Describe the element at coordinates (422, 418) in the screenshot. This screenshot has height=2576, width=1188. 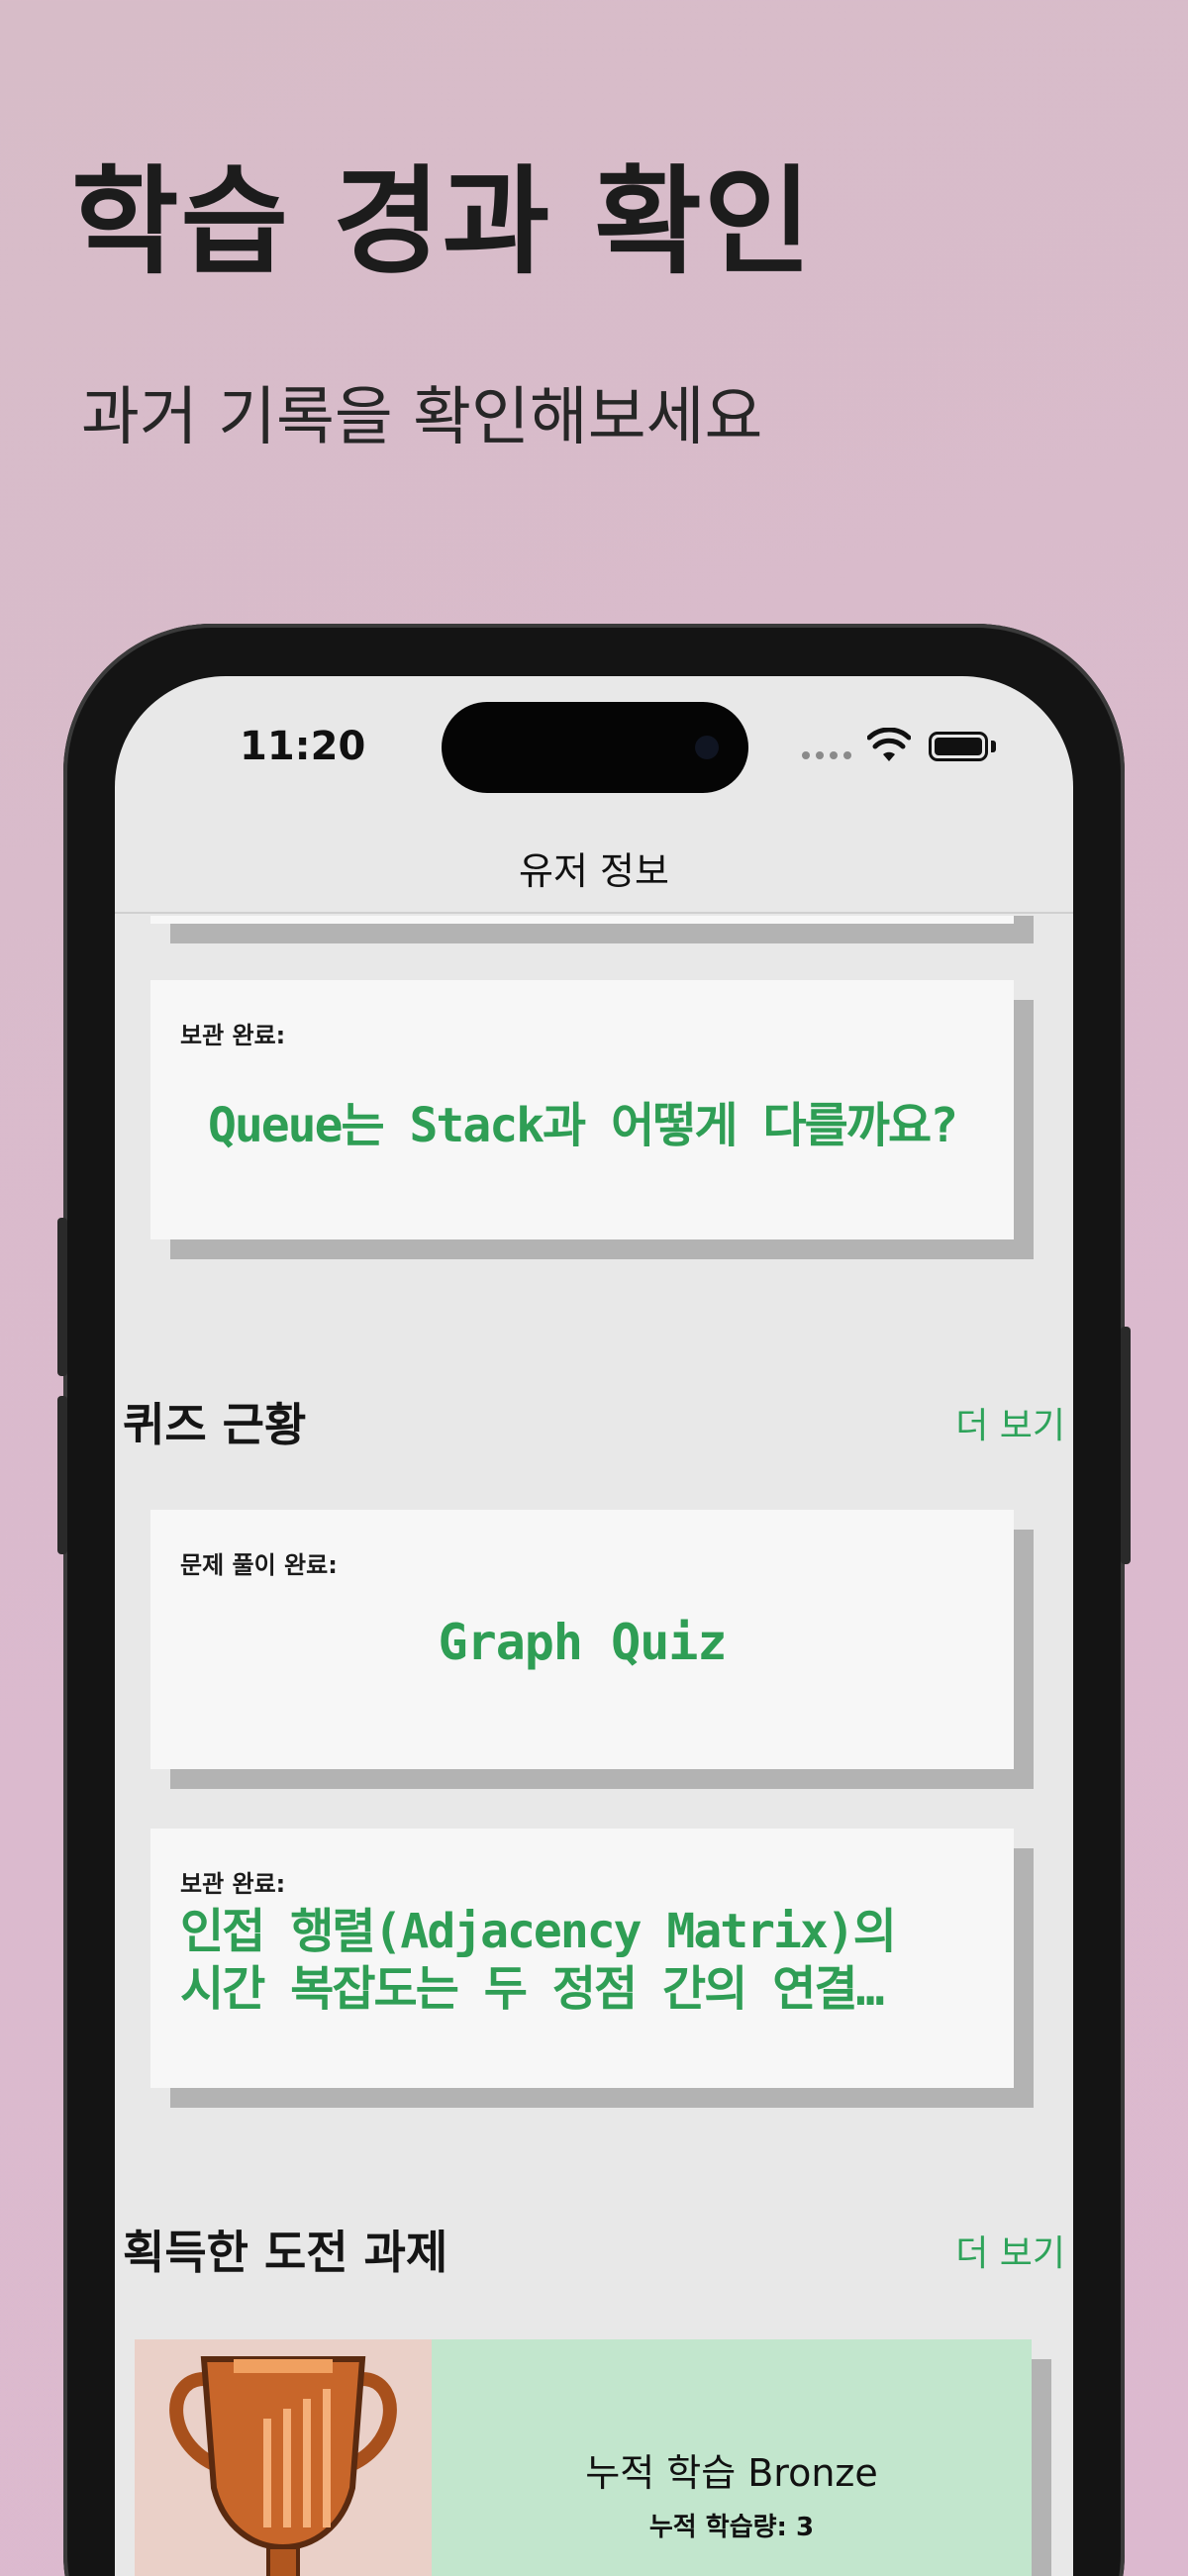
I see `hero-subtitle: 과거 기록을 확인해보세요` at that location.